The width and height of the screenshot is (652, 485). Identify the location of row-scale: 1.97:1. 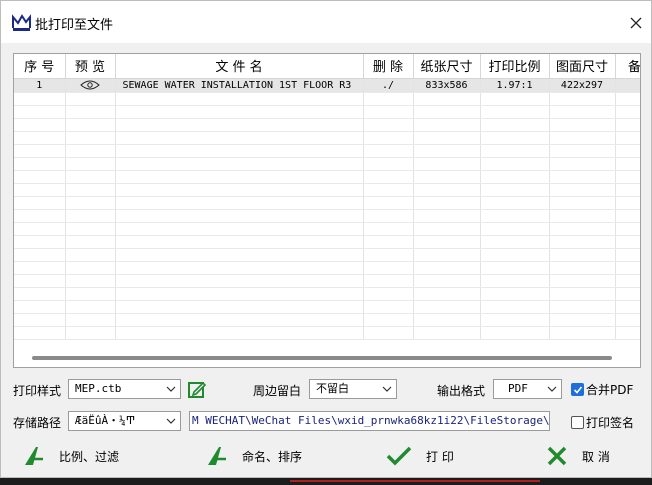
(515, 85).